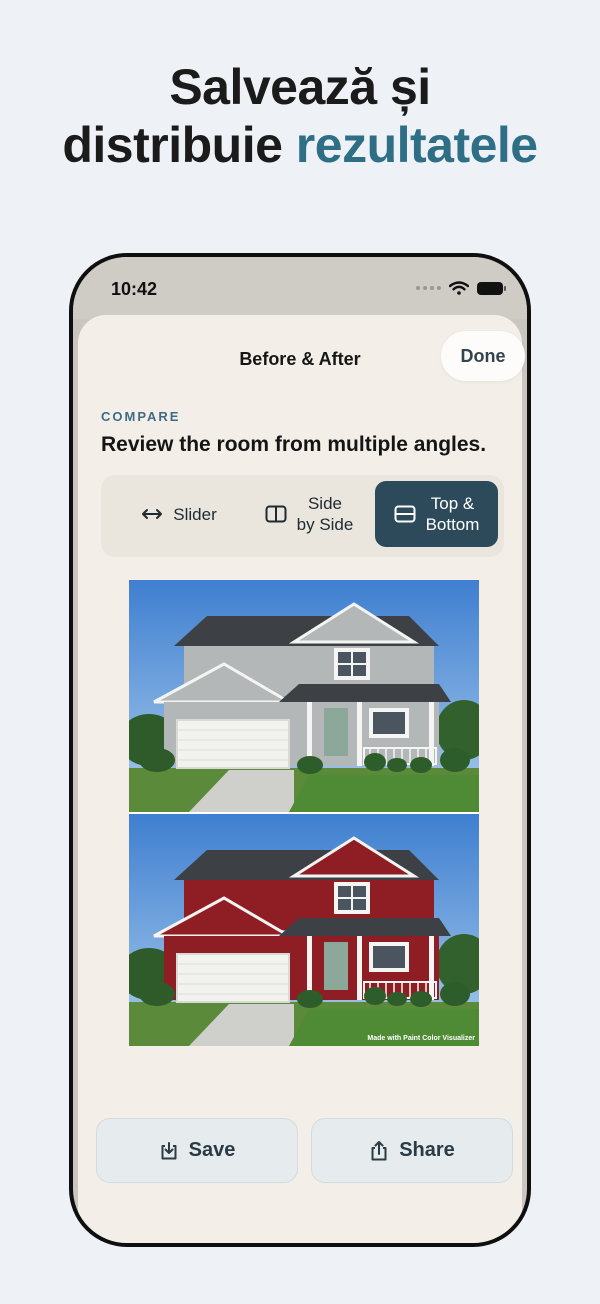 This screenshot has width=600, height=1304. What do you see at coordinates (428, 288) in the screenshot?
I see `cellular-signal-icon` at bounding box center [428, 288].